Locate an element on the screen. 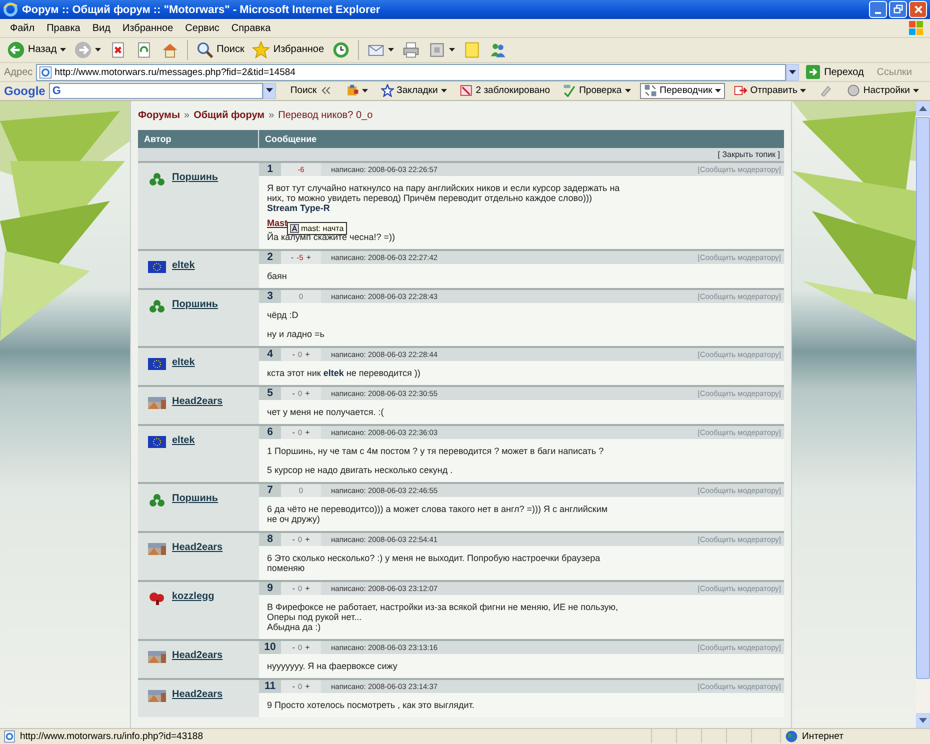 This screenshot has height=744, width=930. column-header: Сообщение is located at coordinates (290, 139).